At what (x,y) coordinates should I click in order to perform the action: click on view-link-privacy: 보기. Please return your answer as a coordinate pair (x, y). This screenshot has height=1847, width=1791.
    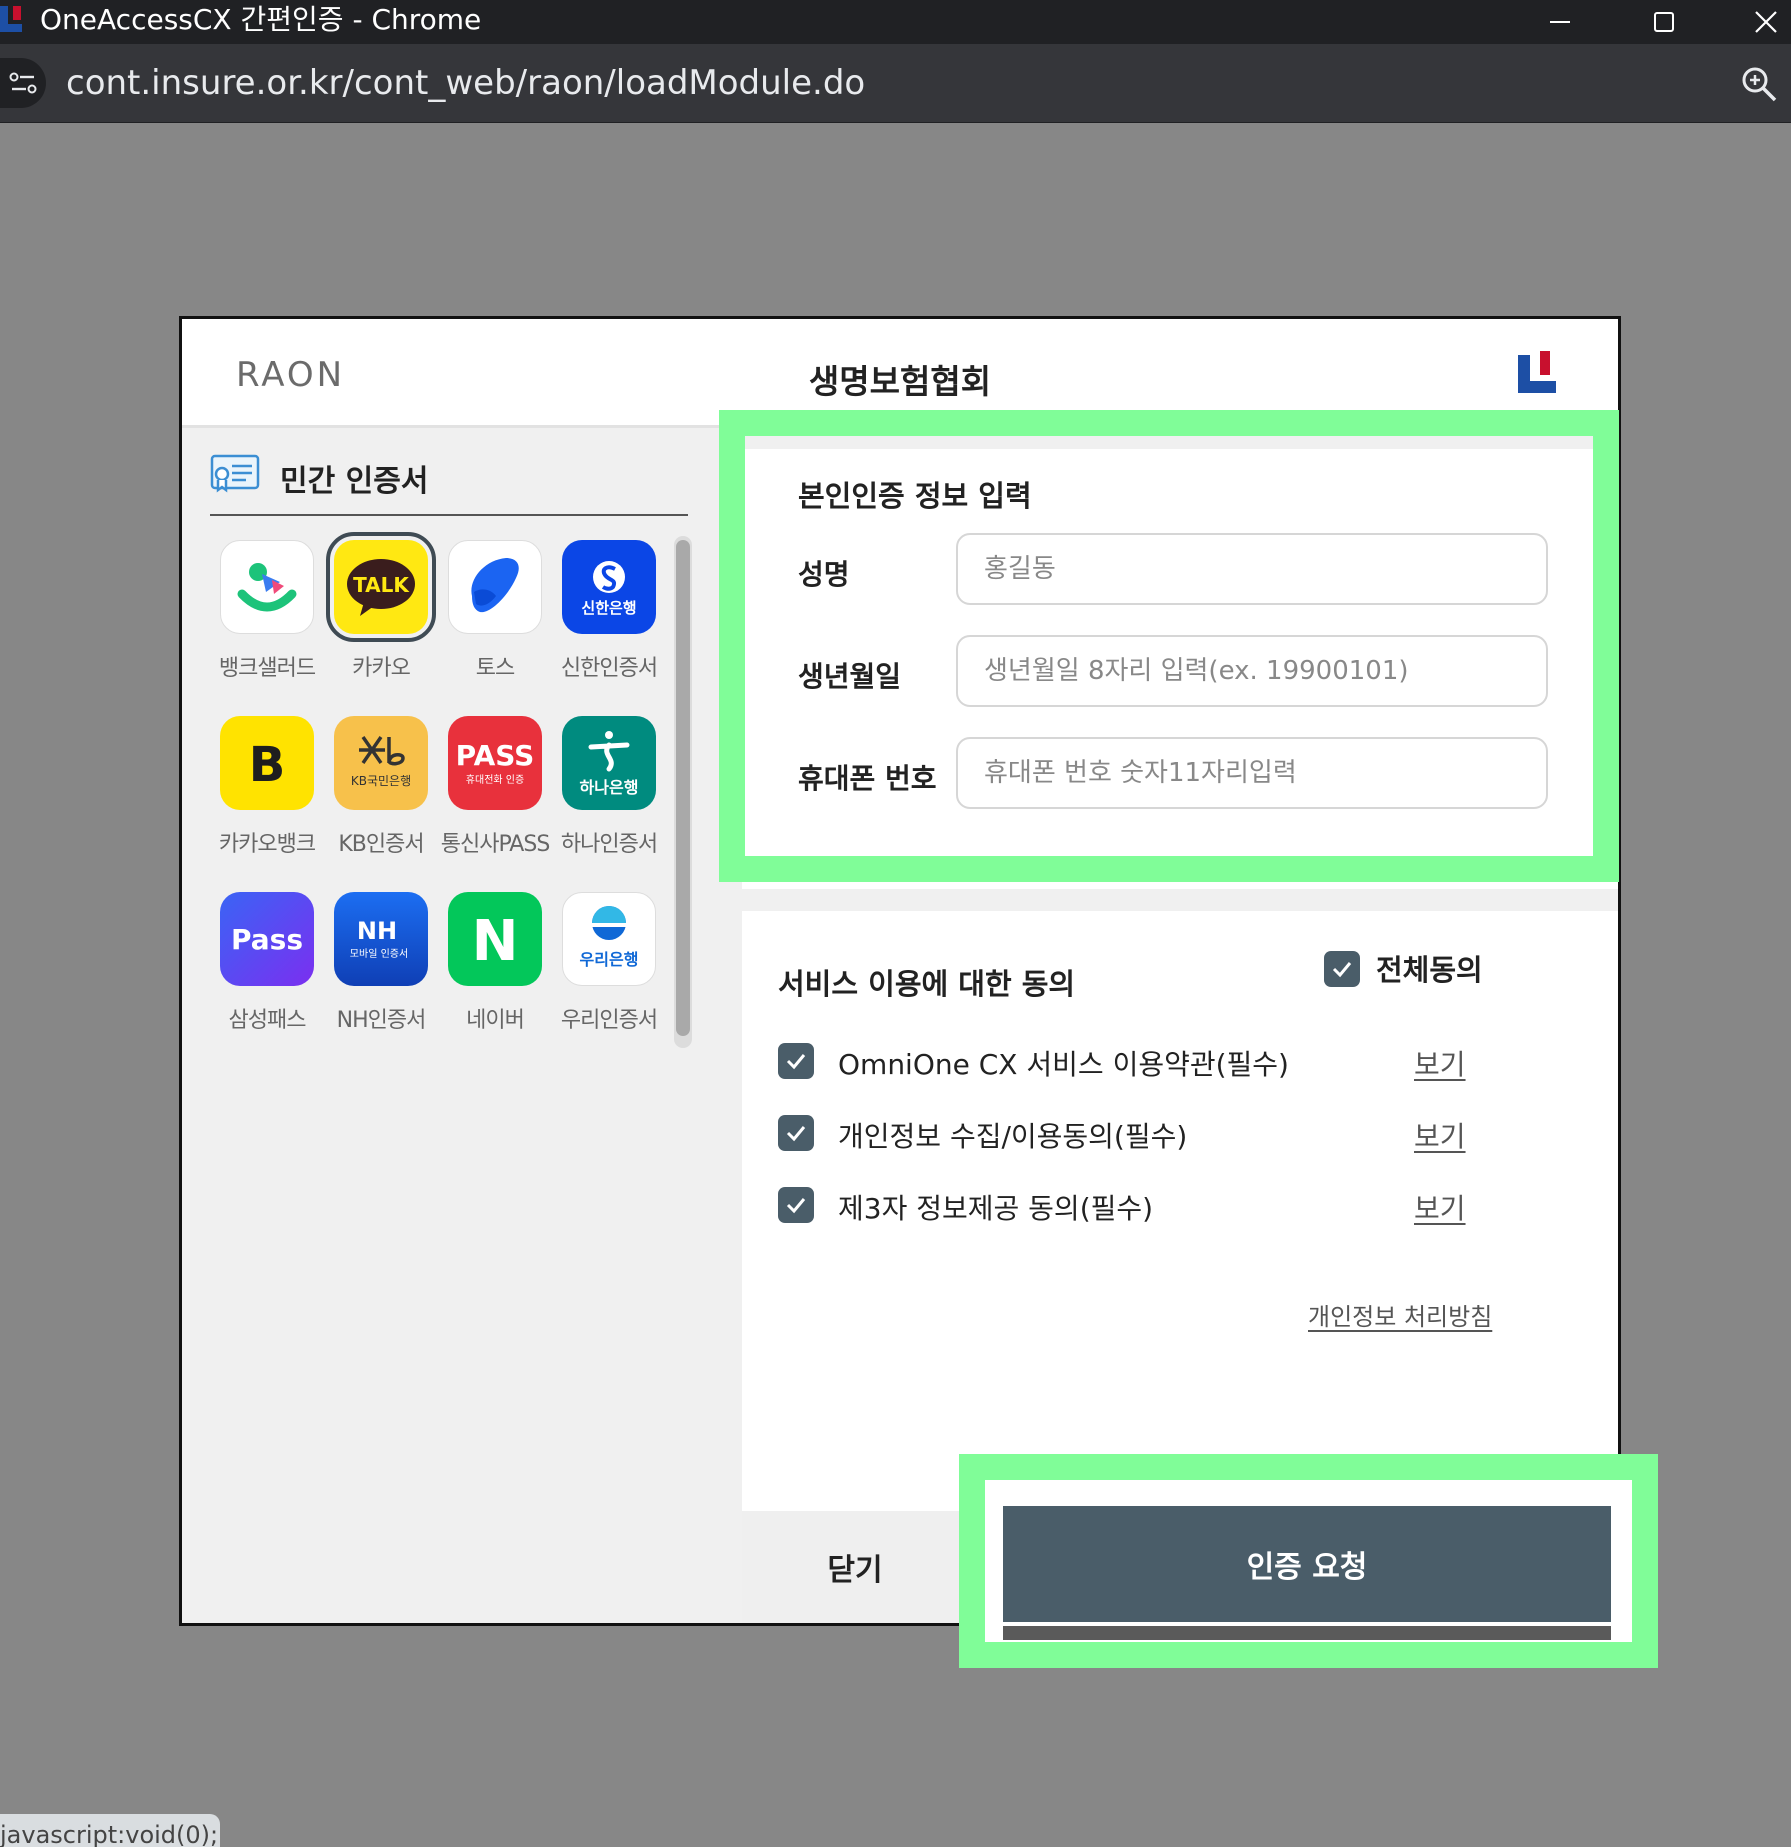
    Looking at the image, I should click on (1440, 1135).